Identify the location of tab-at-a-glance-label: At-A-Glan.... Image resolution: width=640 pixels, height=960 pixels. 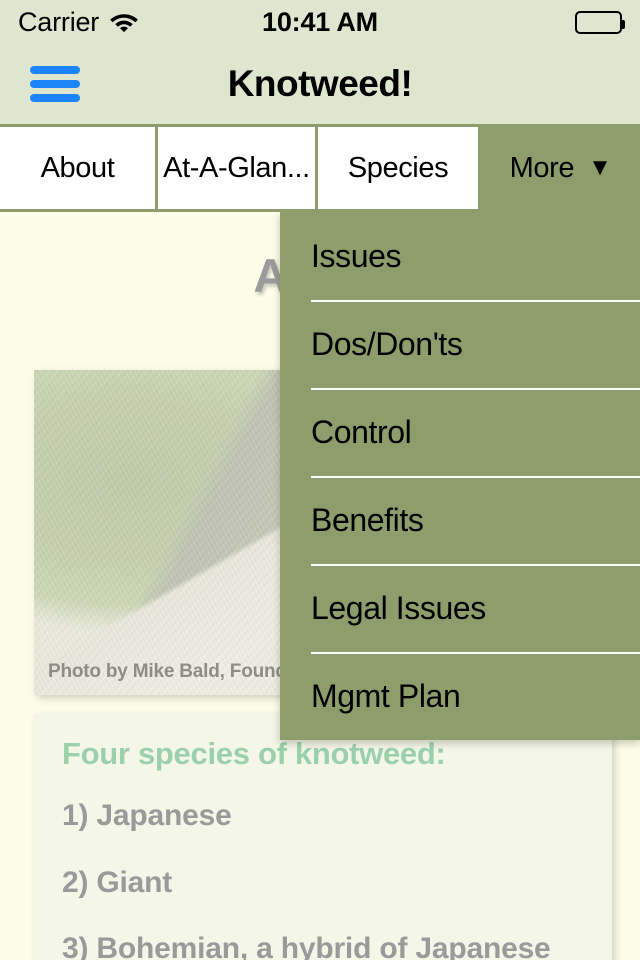
(236, 167).